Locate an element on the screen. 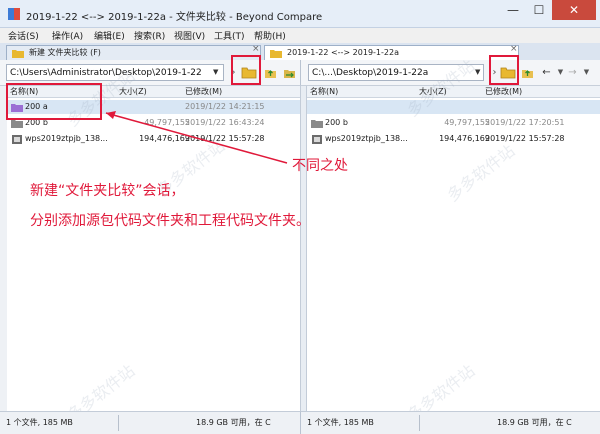  close-button: ✕ is located at coordinates (574, 10).